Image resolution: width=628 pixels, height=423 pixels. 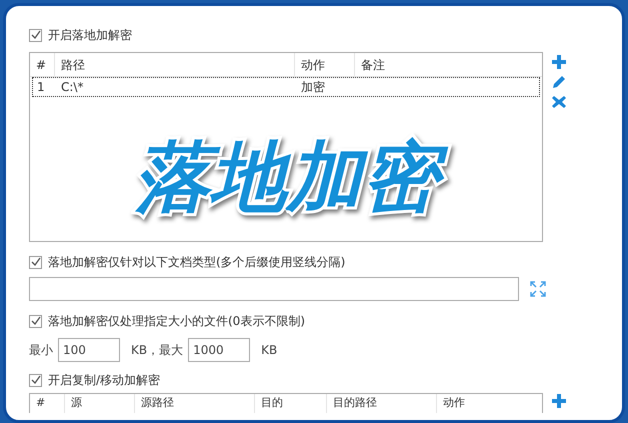 What do you see at coordinates (448, 64) in the screenshot?
I see `column-header: 备注` at bounding box center [448, 64].